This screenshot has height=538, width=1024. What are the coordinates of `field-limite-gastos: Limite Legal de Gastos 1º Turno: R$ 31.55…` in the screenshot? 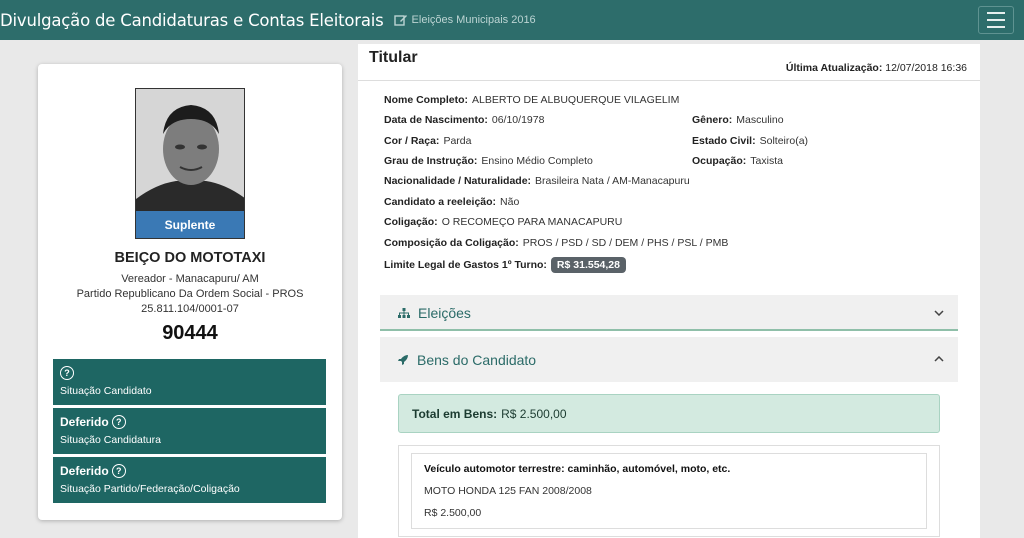 It's located at (505, 265).